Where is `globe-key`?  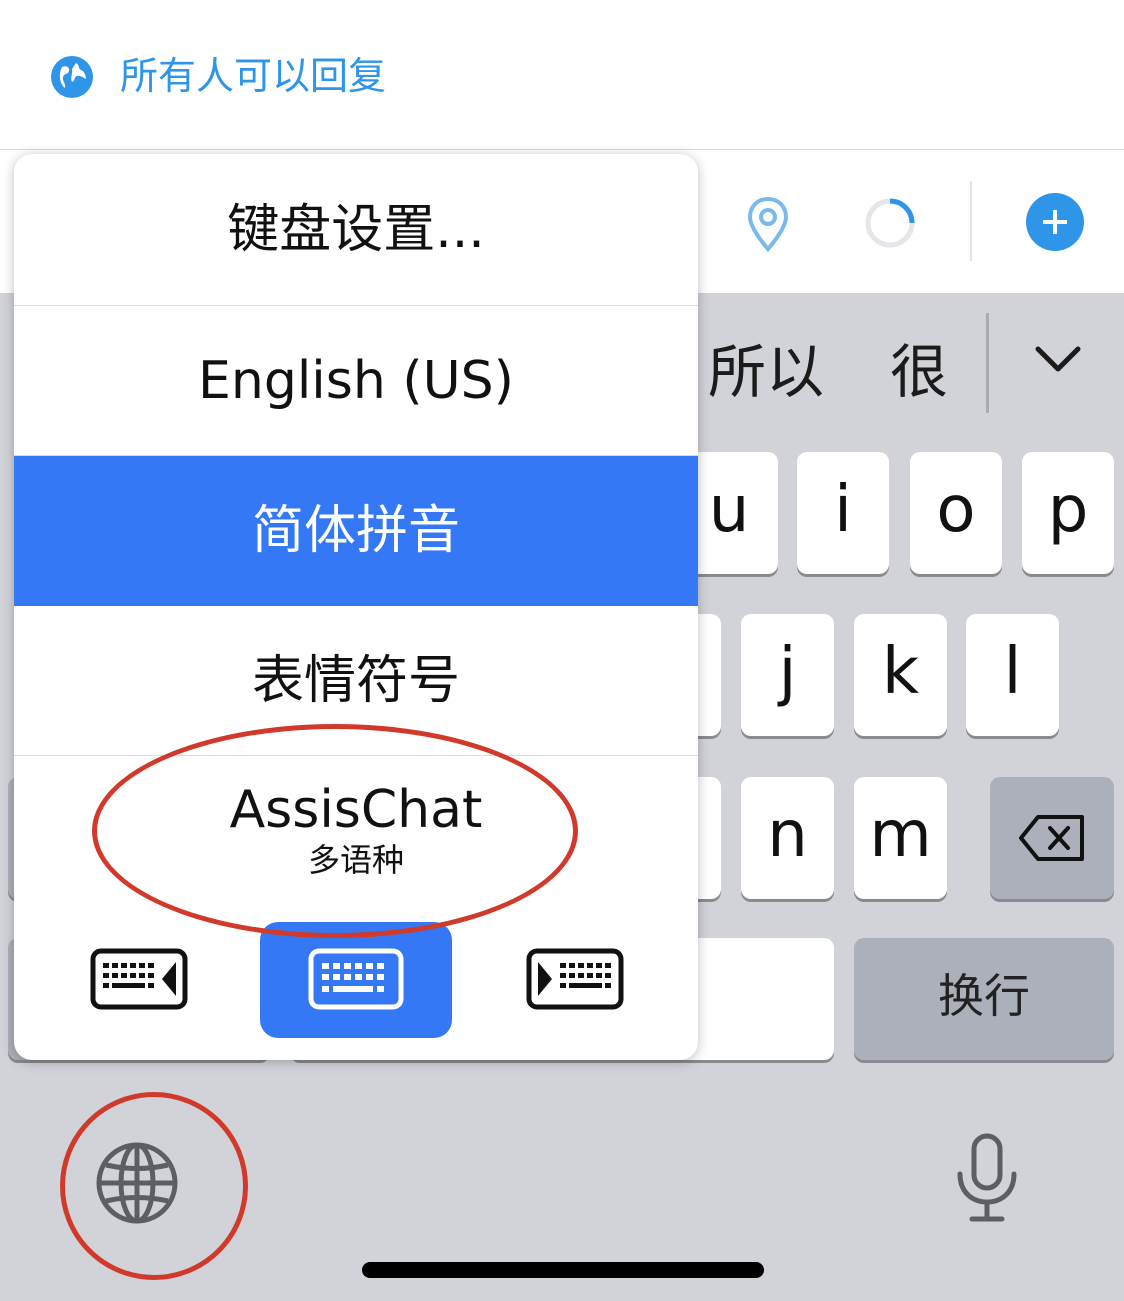 globe-key is located at coordinates (137, 1183).